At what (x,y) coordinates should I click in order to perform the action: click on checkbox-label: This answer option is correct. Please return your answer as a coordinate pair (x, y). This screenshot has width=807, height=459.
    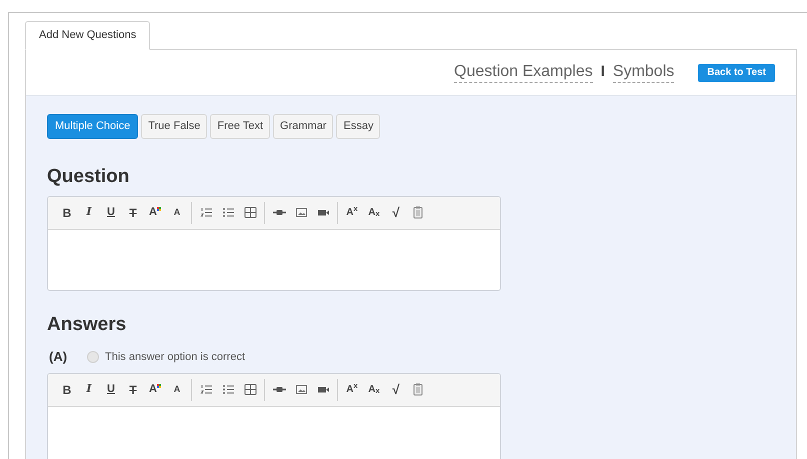
    Looking at the image, I should click on (175, 357).